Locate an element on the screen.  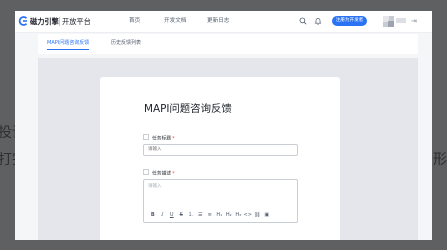
heading-2-icon: H₂ is located at coordinates (229, 215).